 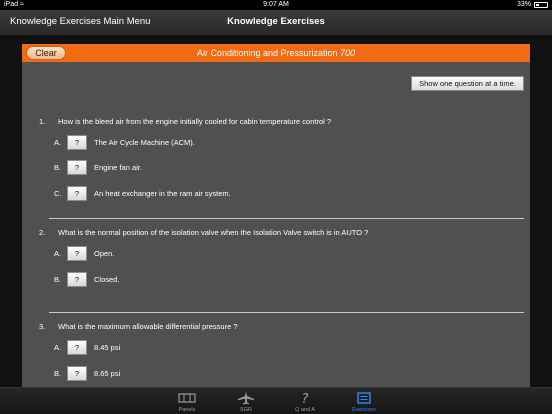 I want to click on airplane-icon, so click(x=246, y=398).